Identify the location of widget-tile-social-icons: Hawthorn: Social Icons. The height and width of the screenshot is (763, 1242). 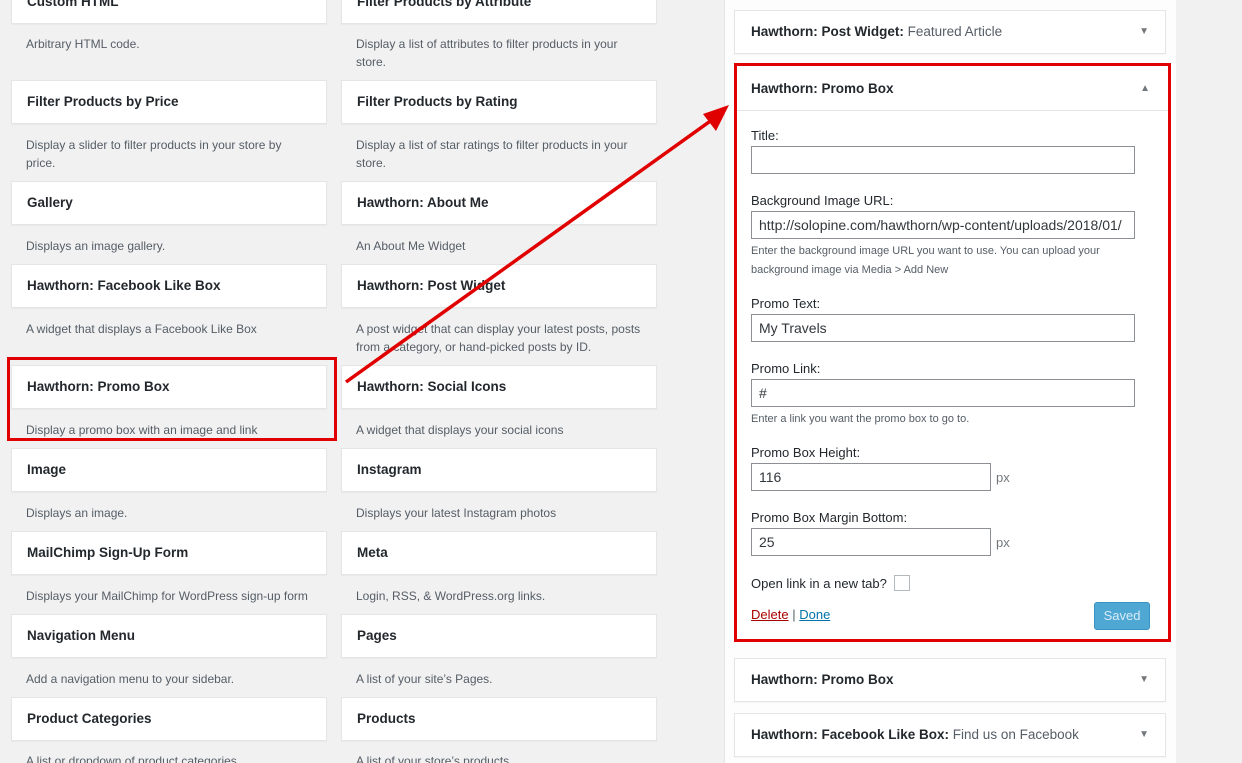
(499, 387).